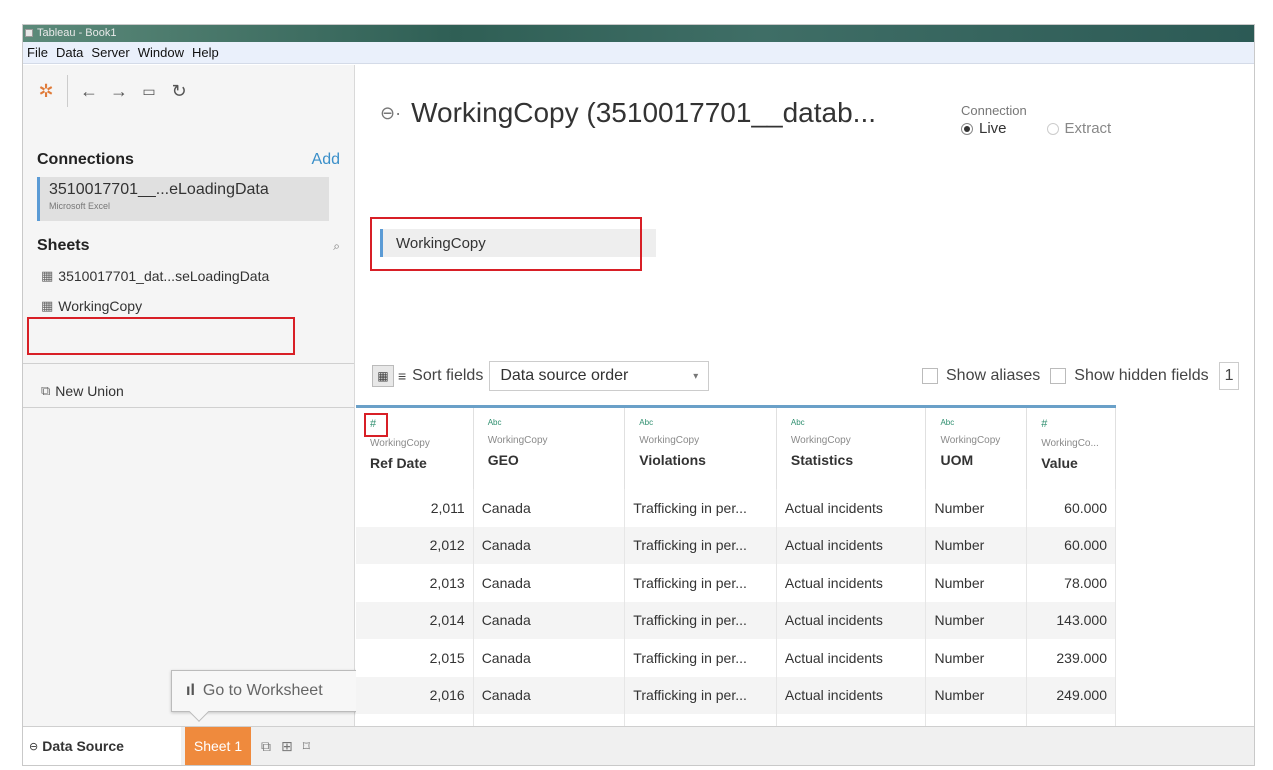 The height and width of the screenshot is (770, 1273). I want to click on highlight-box-canvas, so click(506, 244).